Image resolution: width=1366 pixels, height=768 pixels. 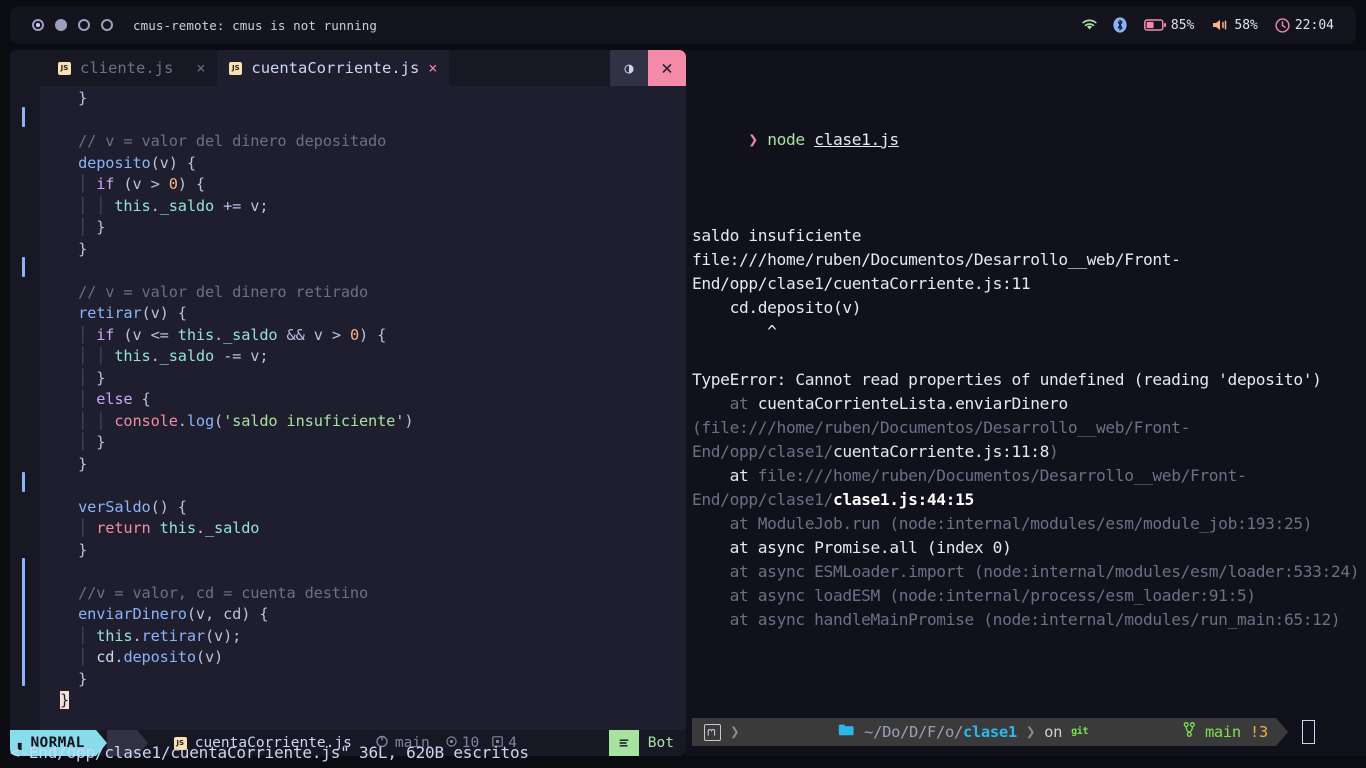 I want to click on clock-icon, so click(x=1282, y=25).